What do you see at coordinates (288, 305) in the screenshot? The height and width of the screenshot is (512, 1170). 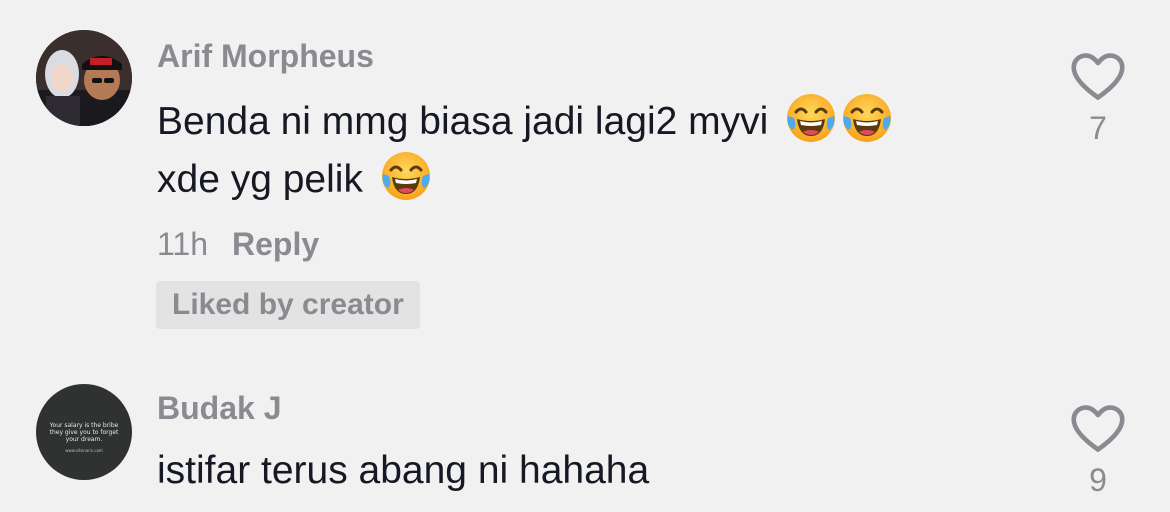 I see `liked-by-creator-badge: Liked by creator` at bounding box center [288, 305].